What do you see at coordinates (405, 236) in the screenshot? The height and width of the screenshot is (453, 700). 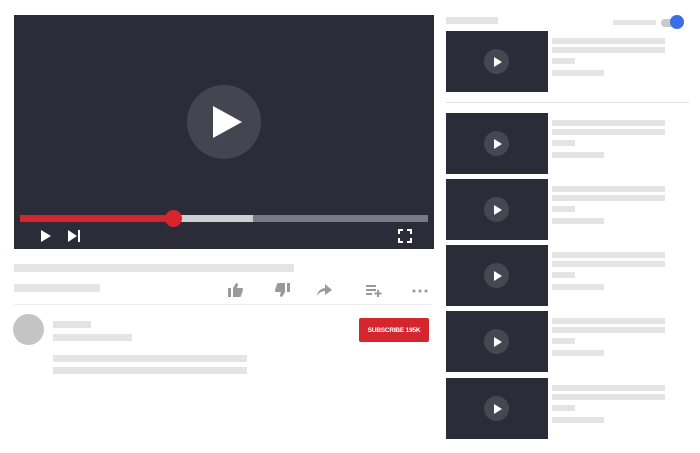 I see `fullscreen-icon` at bounding box center [405, 236].